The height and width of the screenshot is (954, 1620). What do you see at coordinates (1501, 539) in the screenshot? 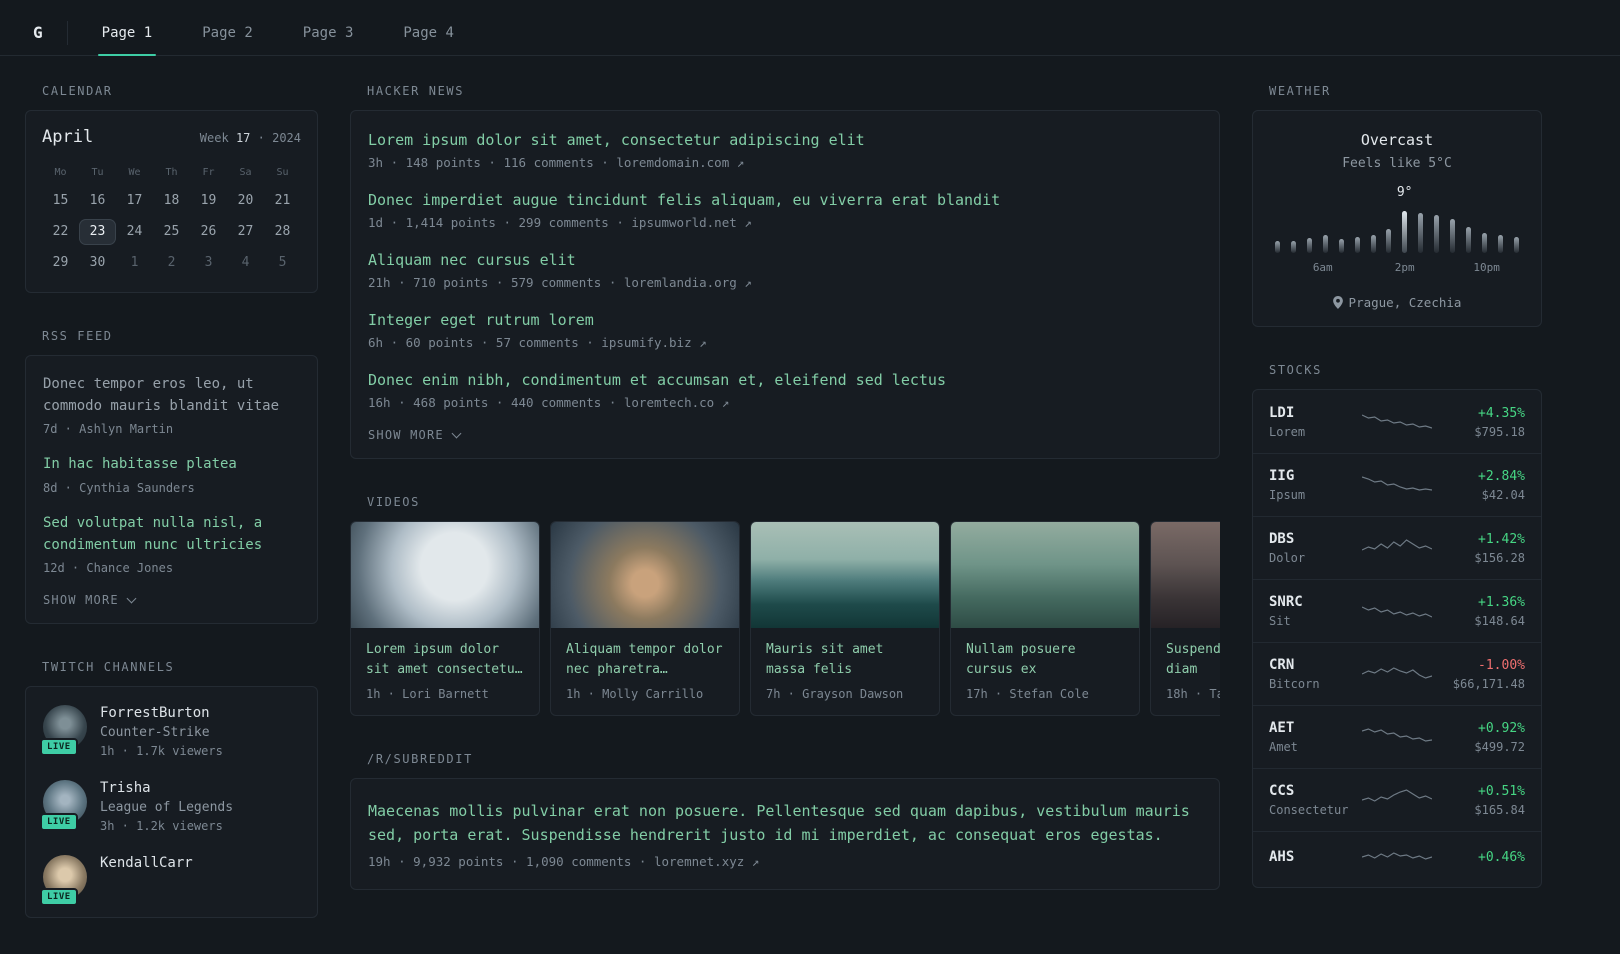
I see `stock-change: +1.42%` at bounding box center [1501, 539].